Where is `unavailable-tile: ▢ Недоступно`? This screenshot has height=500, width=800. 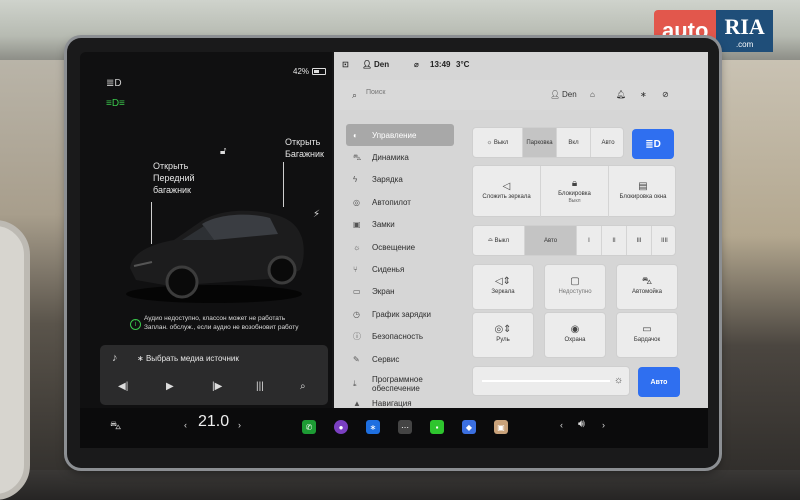 unavailable-tile: ▢ Недоступно is located at coordinates (575, 287).